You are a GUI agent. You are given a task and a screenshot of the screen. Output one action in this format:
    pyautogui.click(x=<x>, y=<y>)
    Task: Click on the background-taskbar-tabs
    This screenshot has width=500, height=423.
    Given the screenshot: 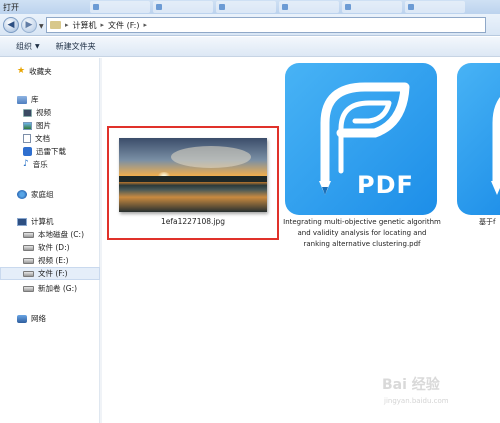 What is the action you would take?
    pyautogui.click(x=277, y=7)
    